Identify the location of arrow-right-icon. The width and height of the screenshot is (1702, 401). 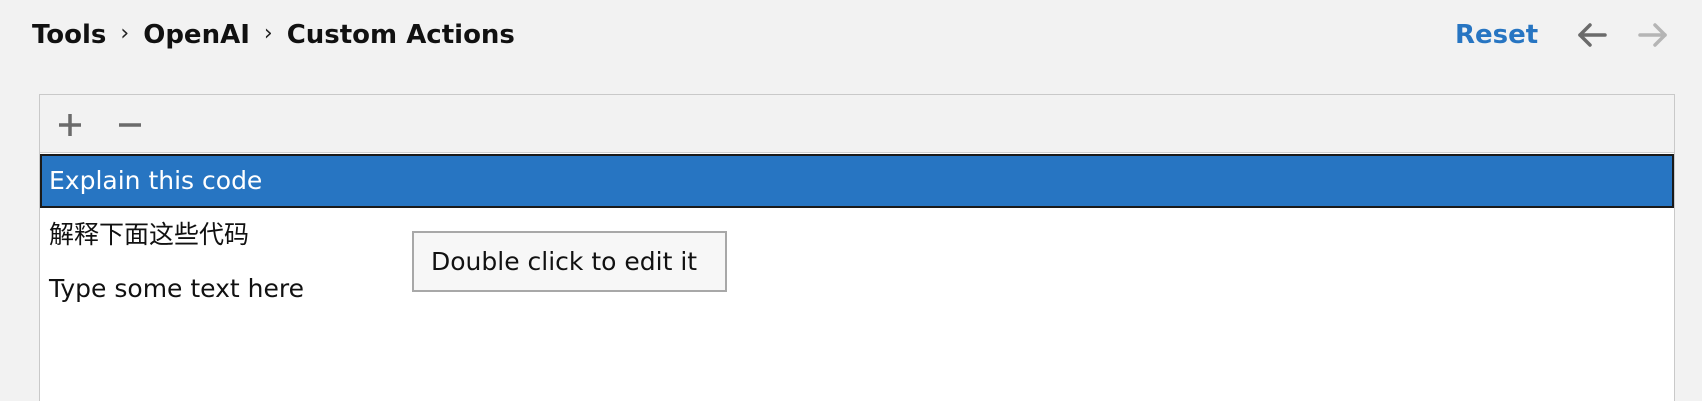
(1652, 35).